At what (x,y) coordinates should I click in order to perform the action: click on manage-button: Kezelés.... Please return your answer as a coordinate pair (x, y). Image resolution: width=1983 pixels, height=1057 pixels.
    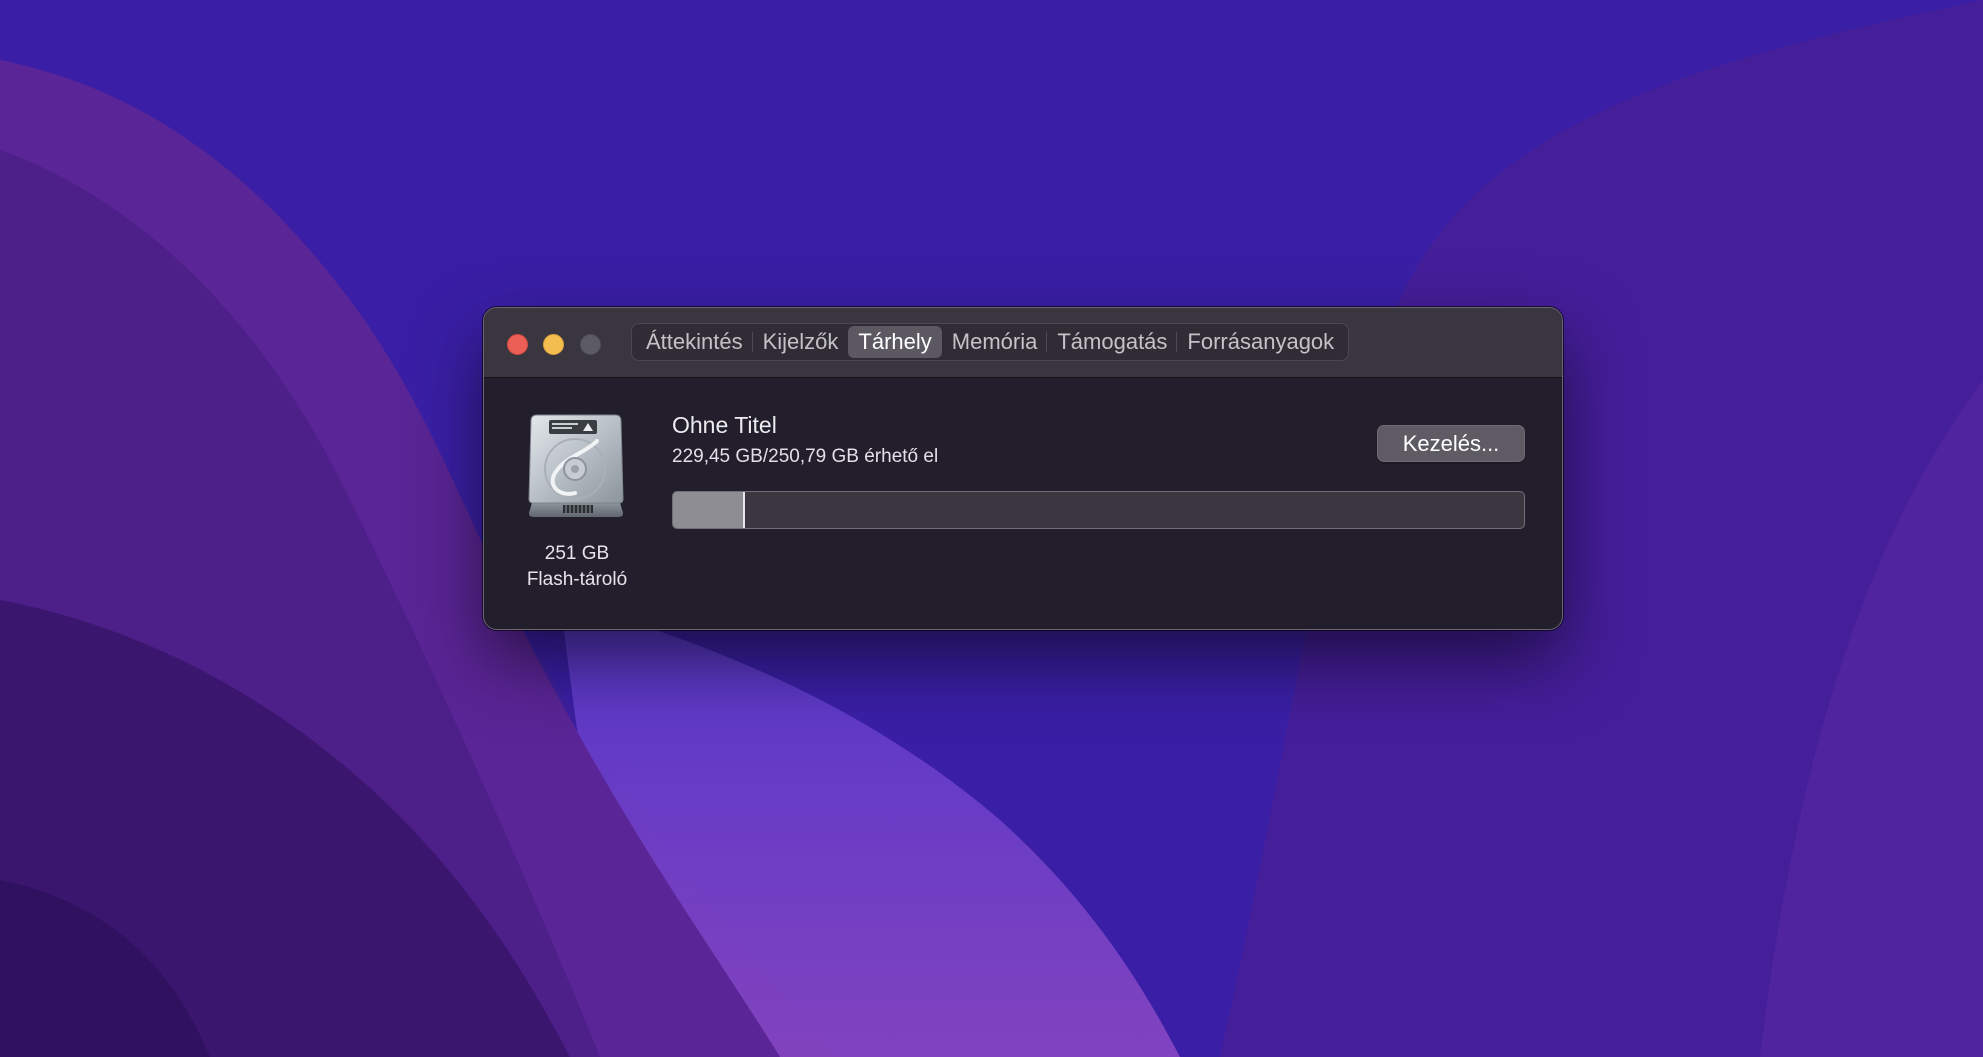
    Looking at the image, I should click on (1451, 443).